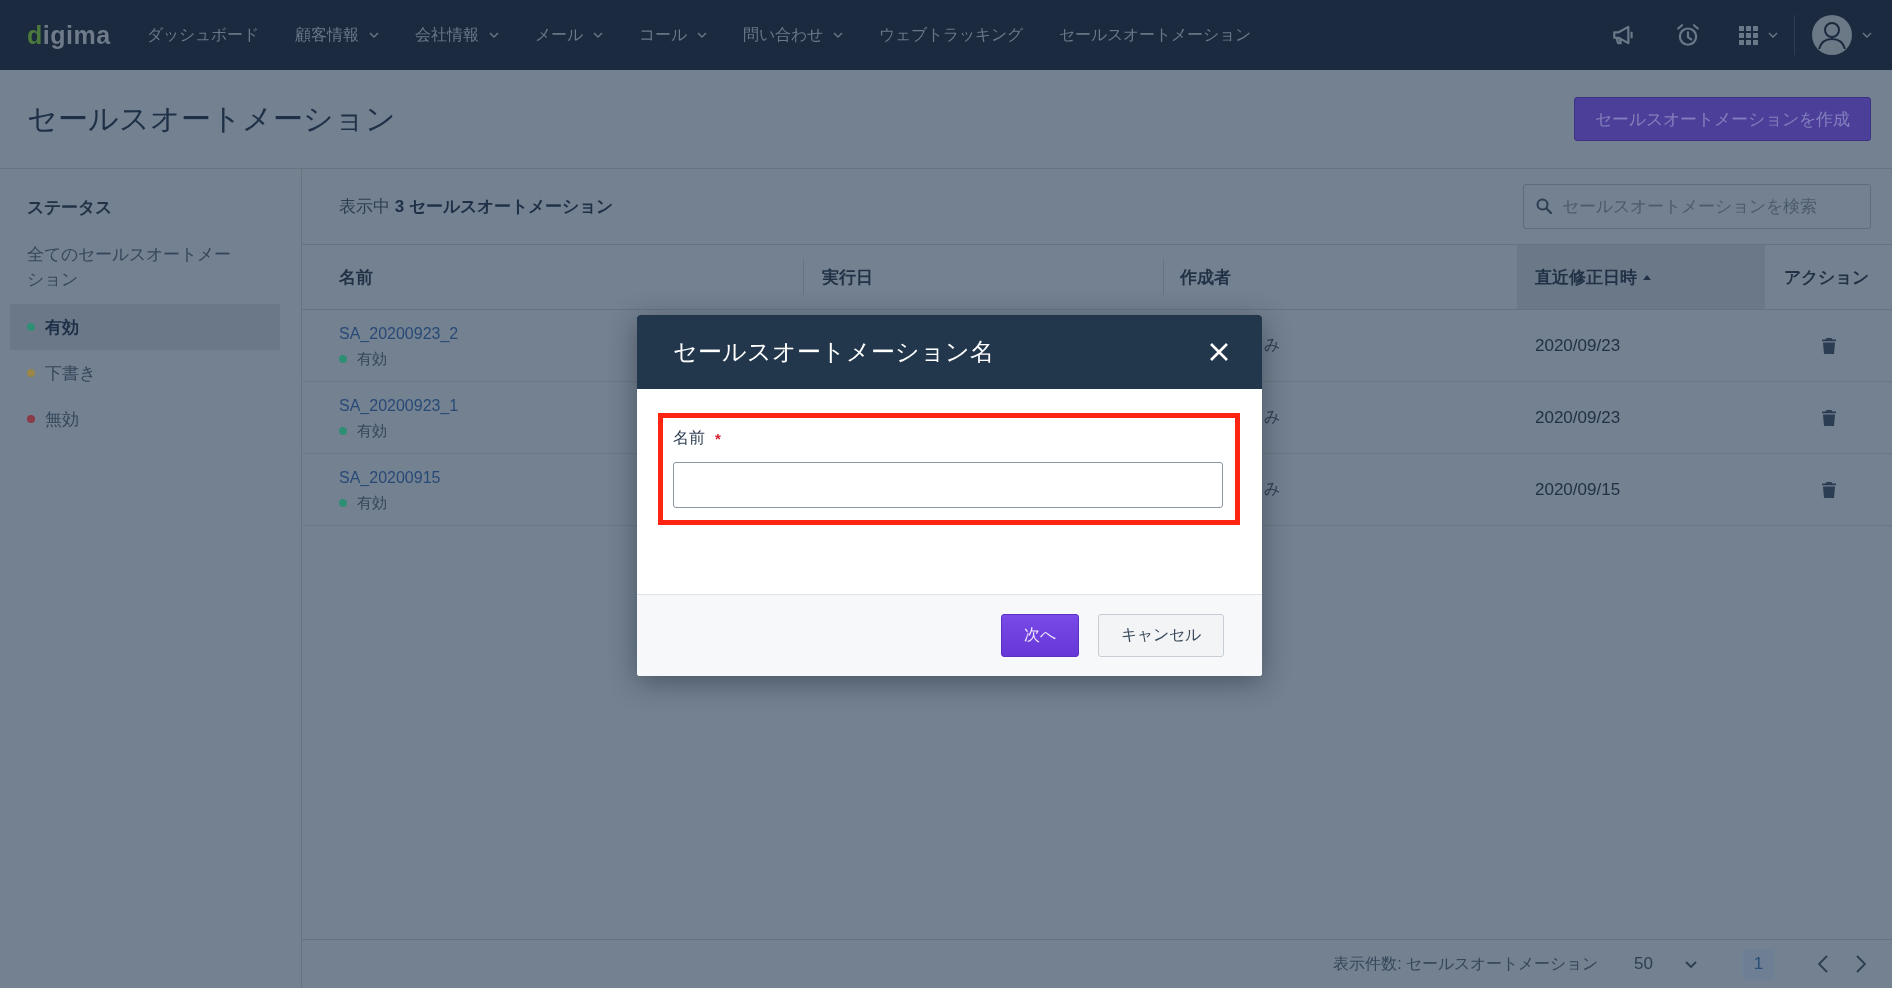 The width and height of the screenshot is (1892, 988). I want to click on sidebar-item-label: 下書き, so click(70, 373).